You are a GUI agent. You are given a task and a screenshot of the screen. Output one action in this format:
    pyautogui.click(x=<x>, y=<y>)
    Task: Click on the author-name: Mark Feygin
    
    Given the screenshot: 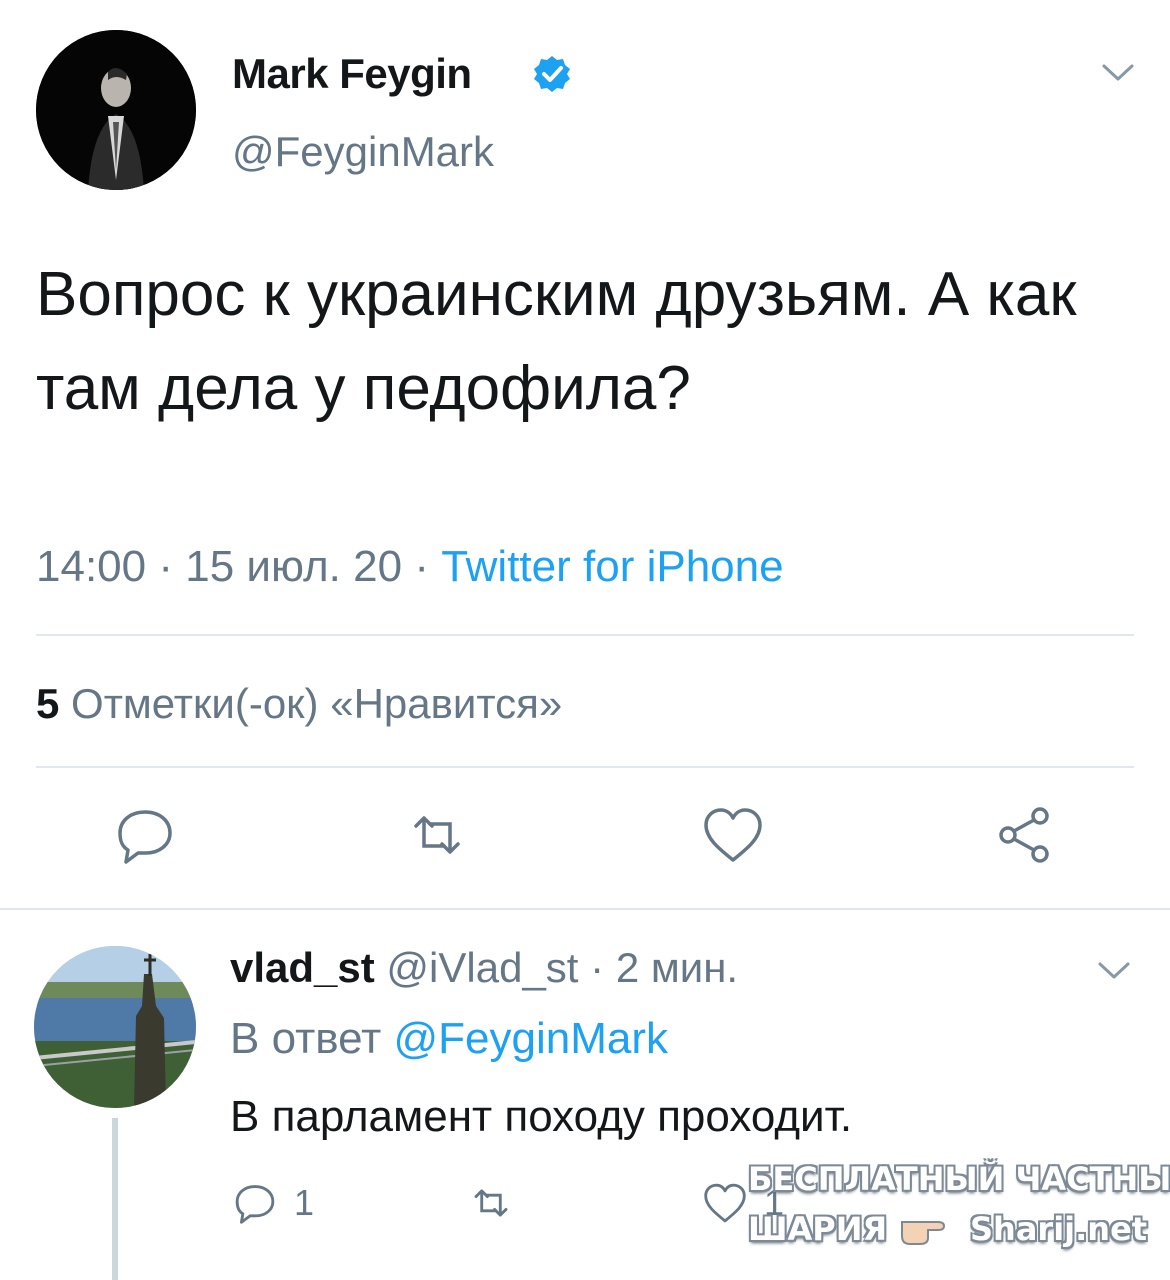 What is the action you would take?
    pyautogui.click(x=352, y=74)
    